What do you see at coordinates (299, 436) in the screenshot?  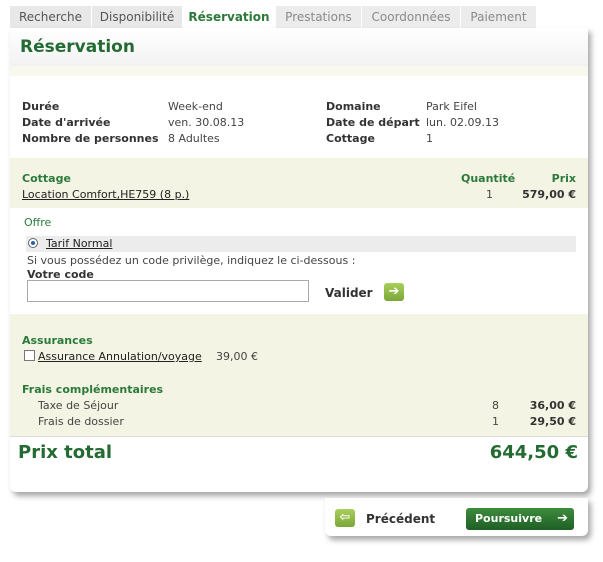 I see `total-divider` at bounding box center [299, 436].